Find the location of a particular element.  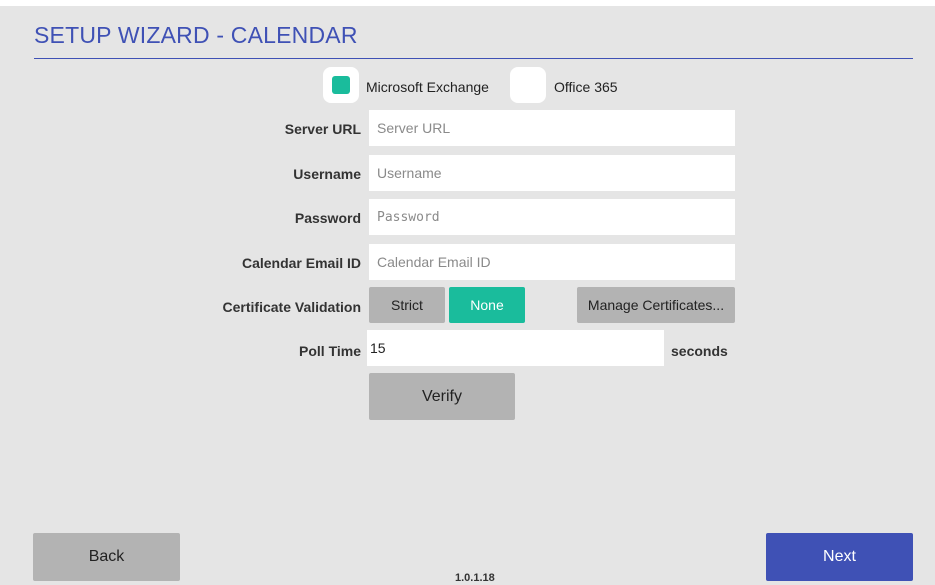

radio-selected-indicator is located at coordinates (341, 85).